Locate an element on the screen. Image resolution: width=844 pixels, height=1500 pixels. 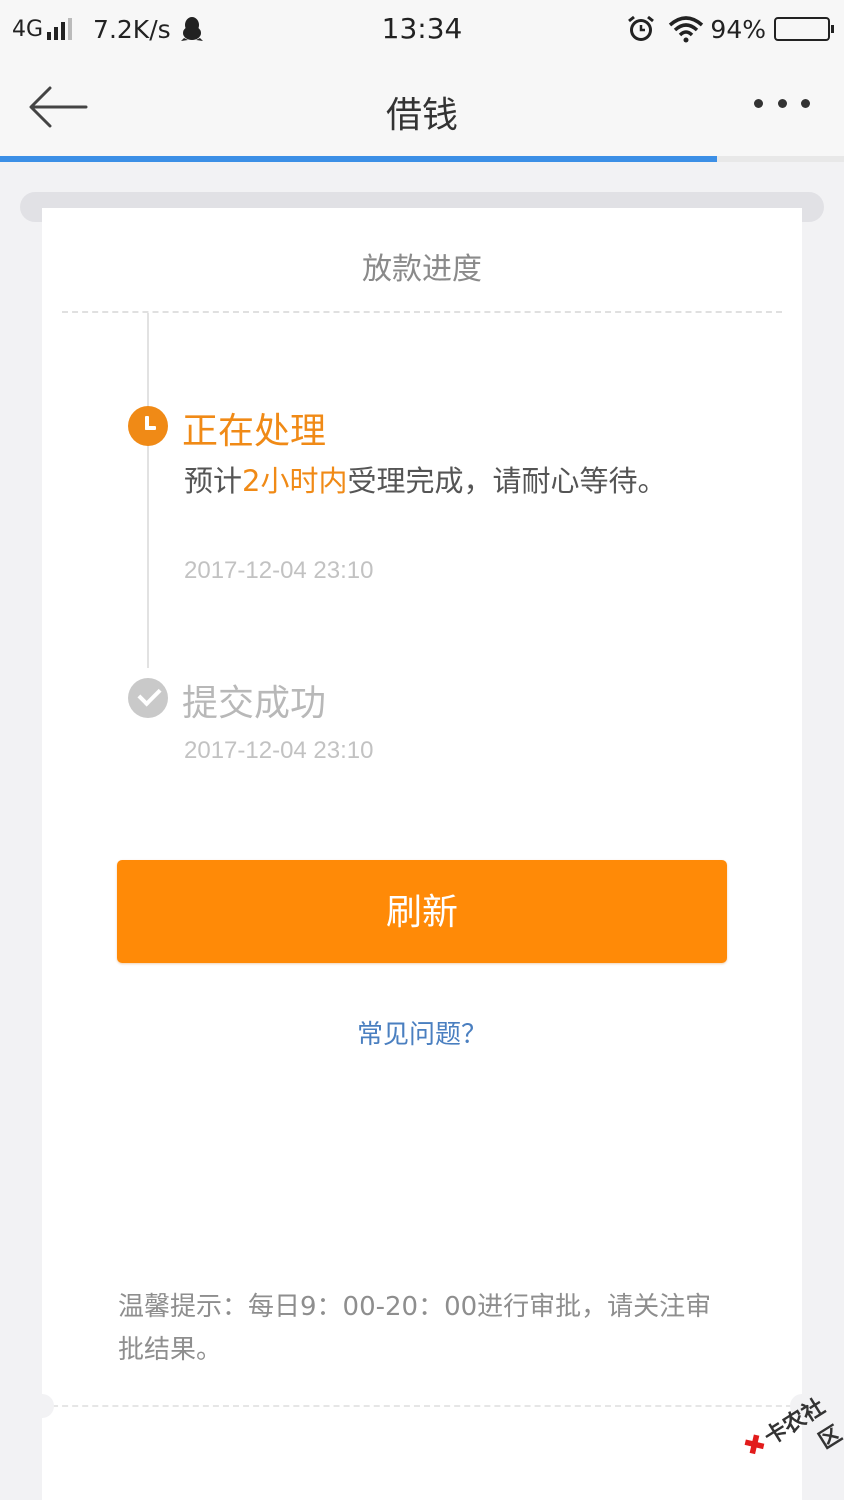
wifi-icon is located at coordinates (686, 29).